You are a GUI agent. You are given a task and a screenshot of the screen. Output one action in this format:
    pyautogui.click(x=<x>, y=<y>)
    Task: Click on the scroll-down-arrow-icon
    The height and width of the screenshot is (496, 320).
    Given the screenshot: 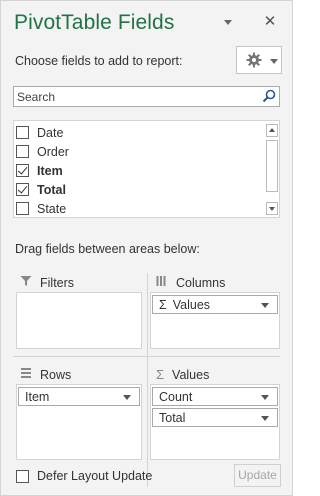 What is the action you would take?
    pyautogui.click(x=272, y=208)
    